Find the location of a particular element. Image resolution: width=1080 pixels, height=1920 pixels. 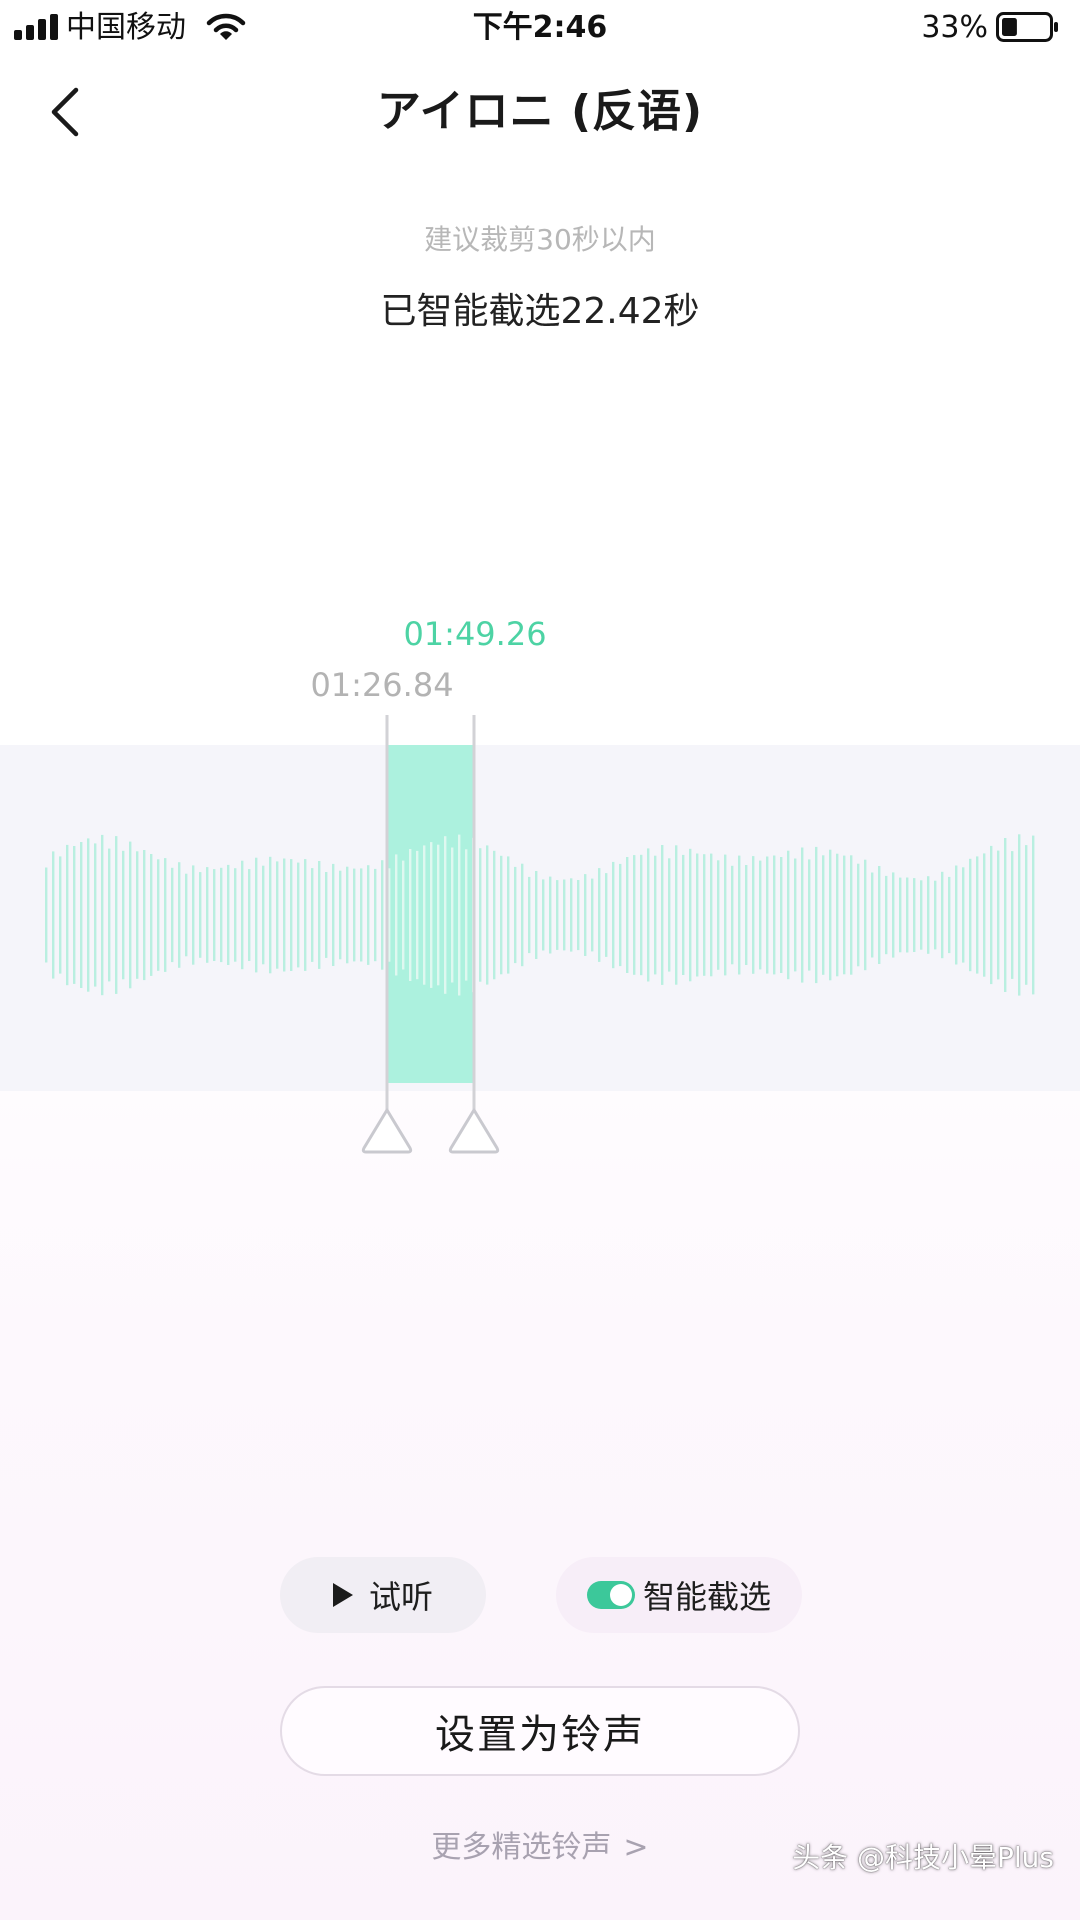

end-handle-icon is located at coordinates (474, 1131).